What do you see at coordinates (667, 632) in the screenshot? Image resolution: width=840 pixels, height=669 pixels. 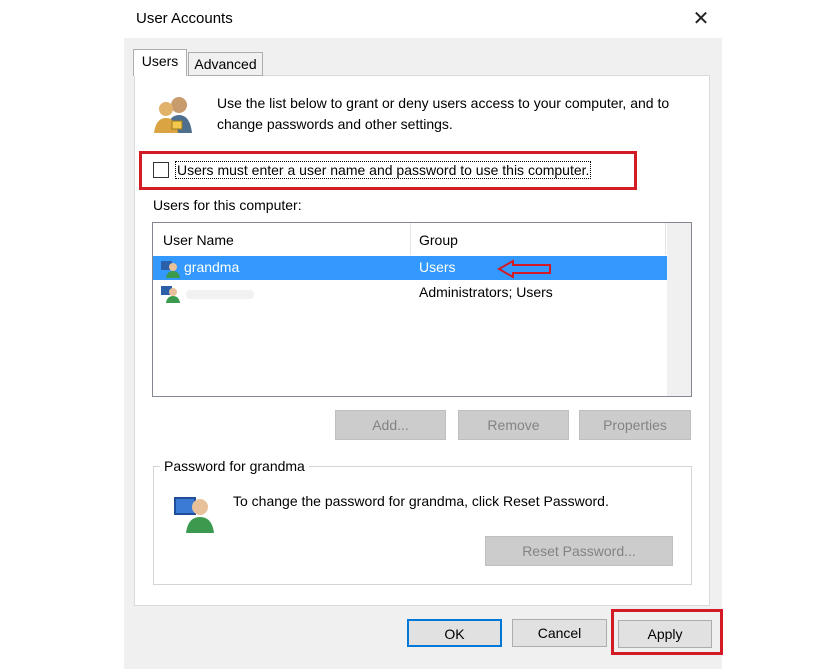 I see `highlight-box-apply` at bounding box center [667, 632].